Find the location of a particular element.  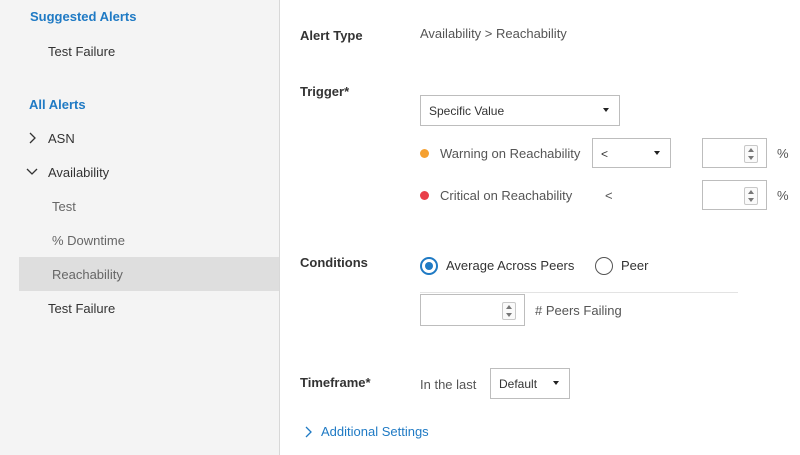

critical-value-input is located at coordinates (734, 195).